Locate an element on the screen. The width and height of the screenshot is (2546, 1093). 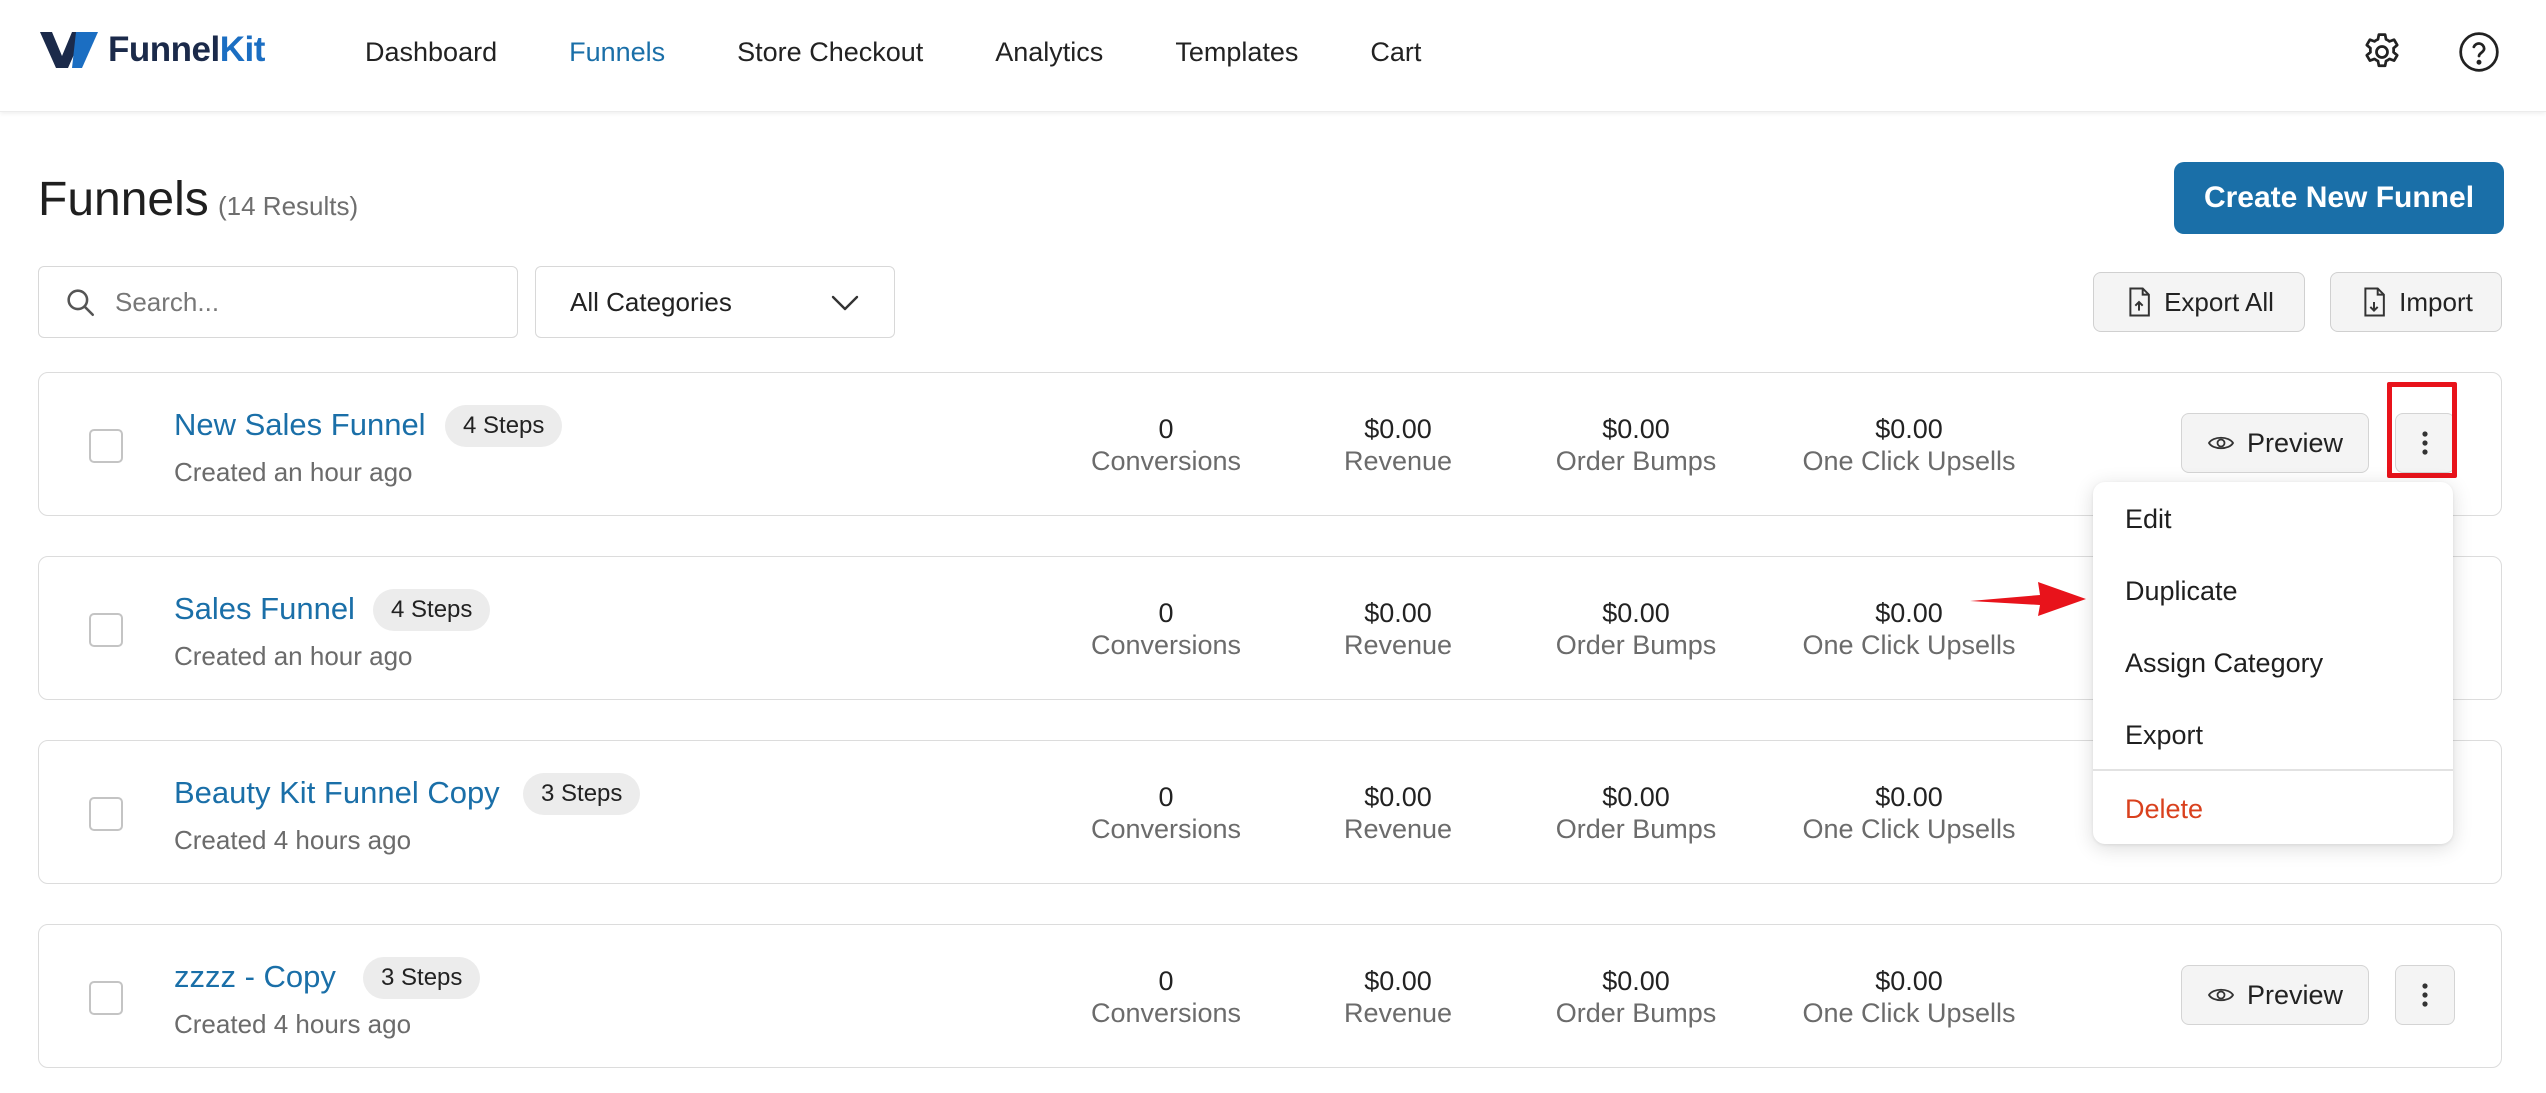
menu-item-delete: Delete is located at coordinates (2164, 809).